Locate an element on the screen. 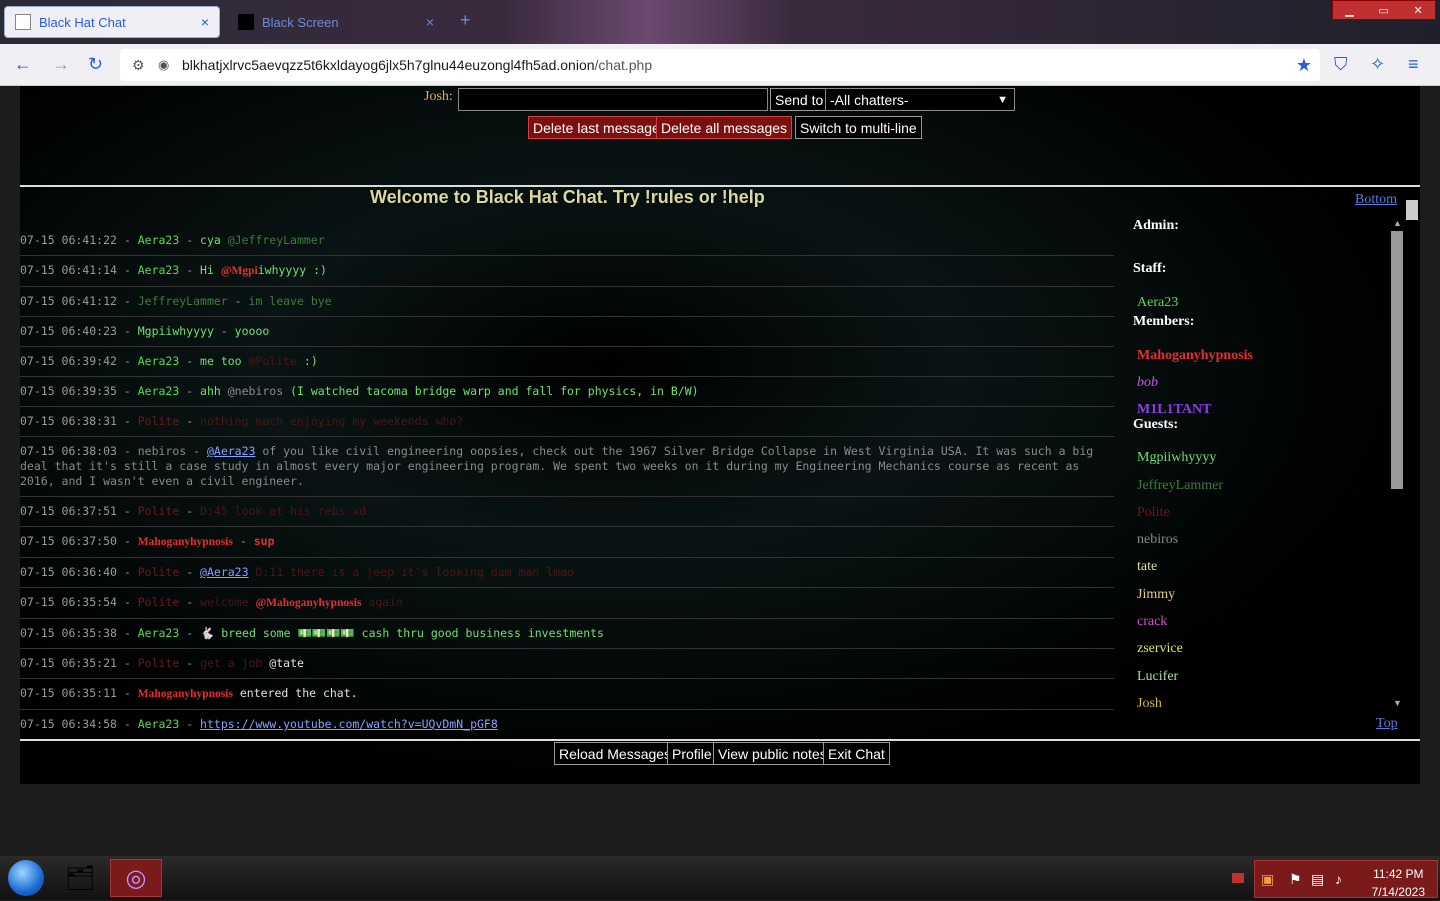 The width and height of the screenshot is (1440, 901). delete-last-message-button: Delete last message is located at coordinates (596, 127).